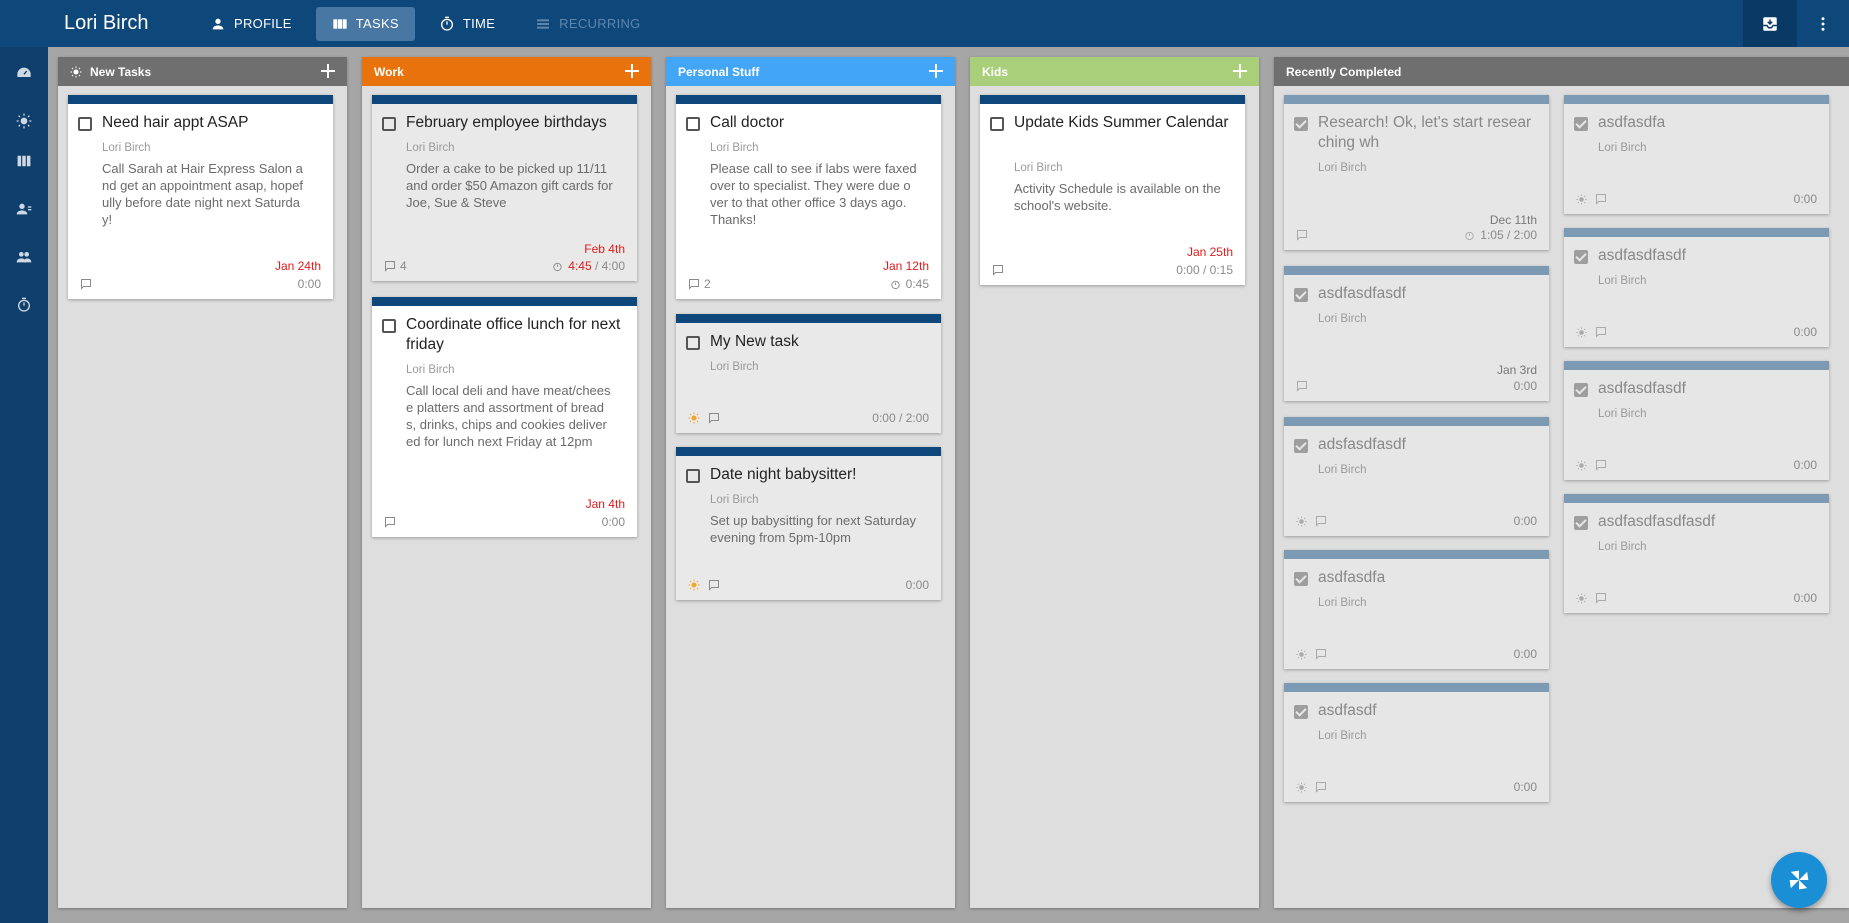  What do you see at coordinates (1416, 476) in the screenshot?
I see `completed-task-card: adsfasdfasdf Lori Birch 0:00` at bounding box center [1416, 476].